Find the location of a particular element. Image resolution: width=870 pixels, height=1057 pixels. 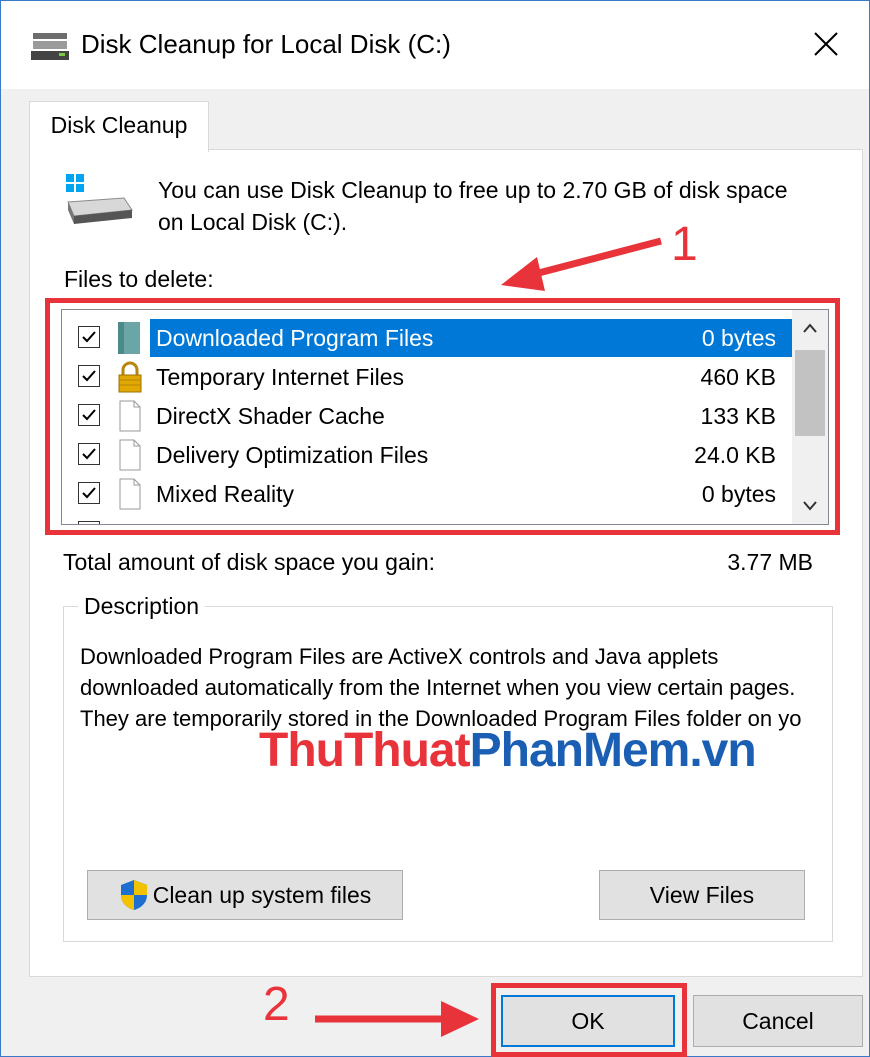

disk-cleanup-icon is located at coordinates (50, 46).